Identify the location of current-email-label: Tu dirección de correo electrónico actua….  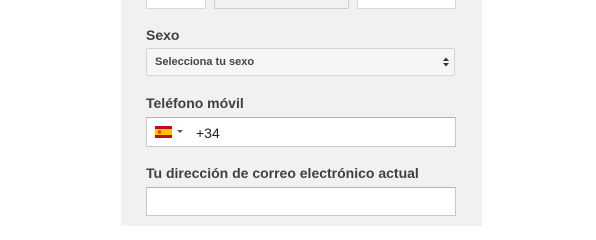
(282, 173).